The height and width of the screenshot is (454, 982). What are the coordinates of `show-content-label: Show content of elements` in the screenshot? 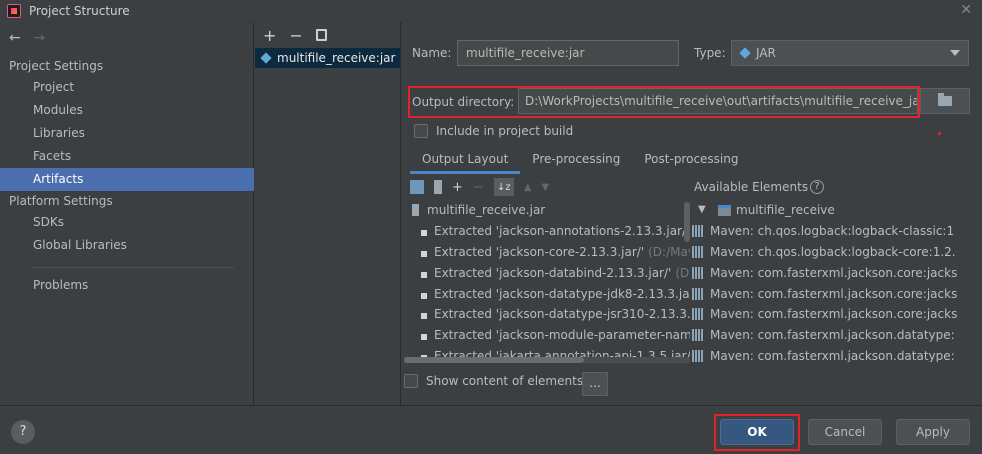 It's located at (505, 381).